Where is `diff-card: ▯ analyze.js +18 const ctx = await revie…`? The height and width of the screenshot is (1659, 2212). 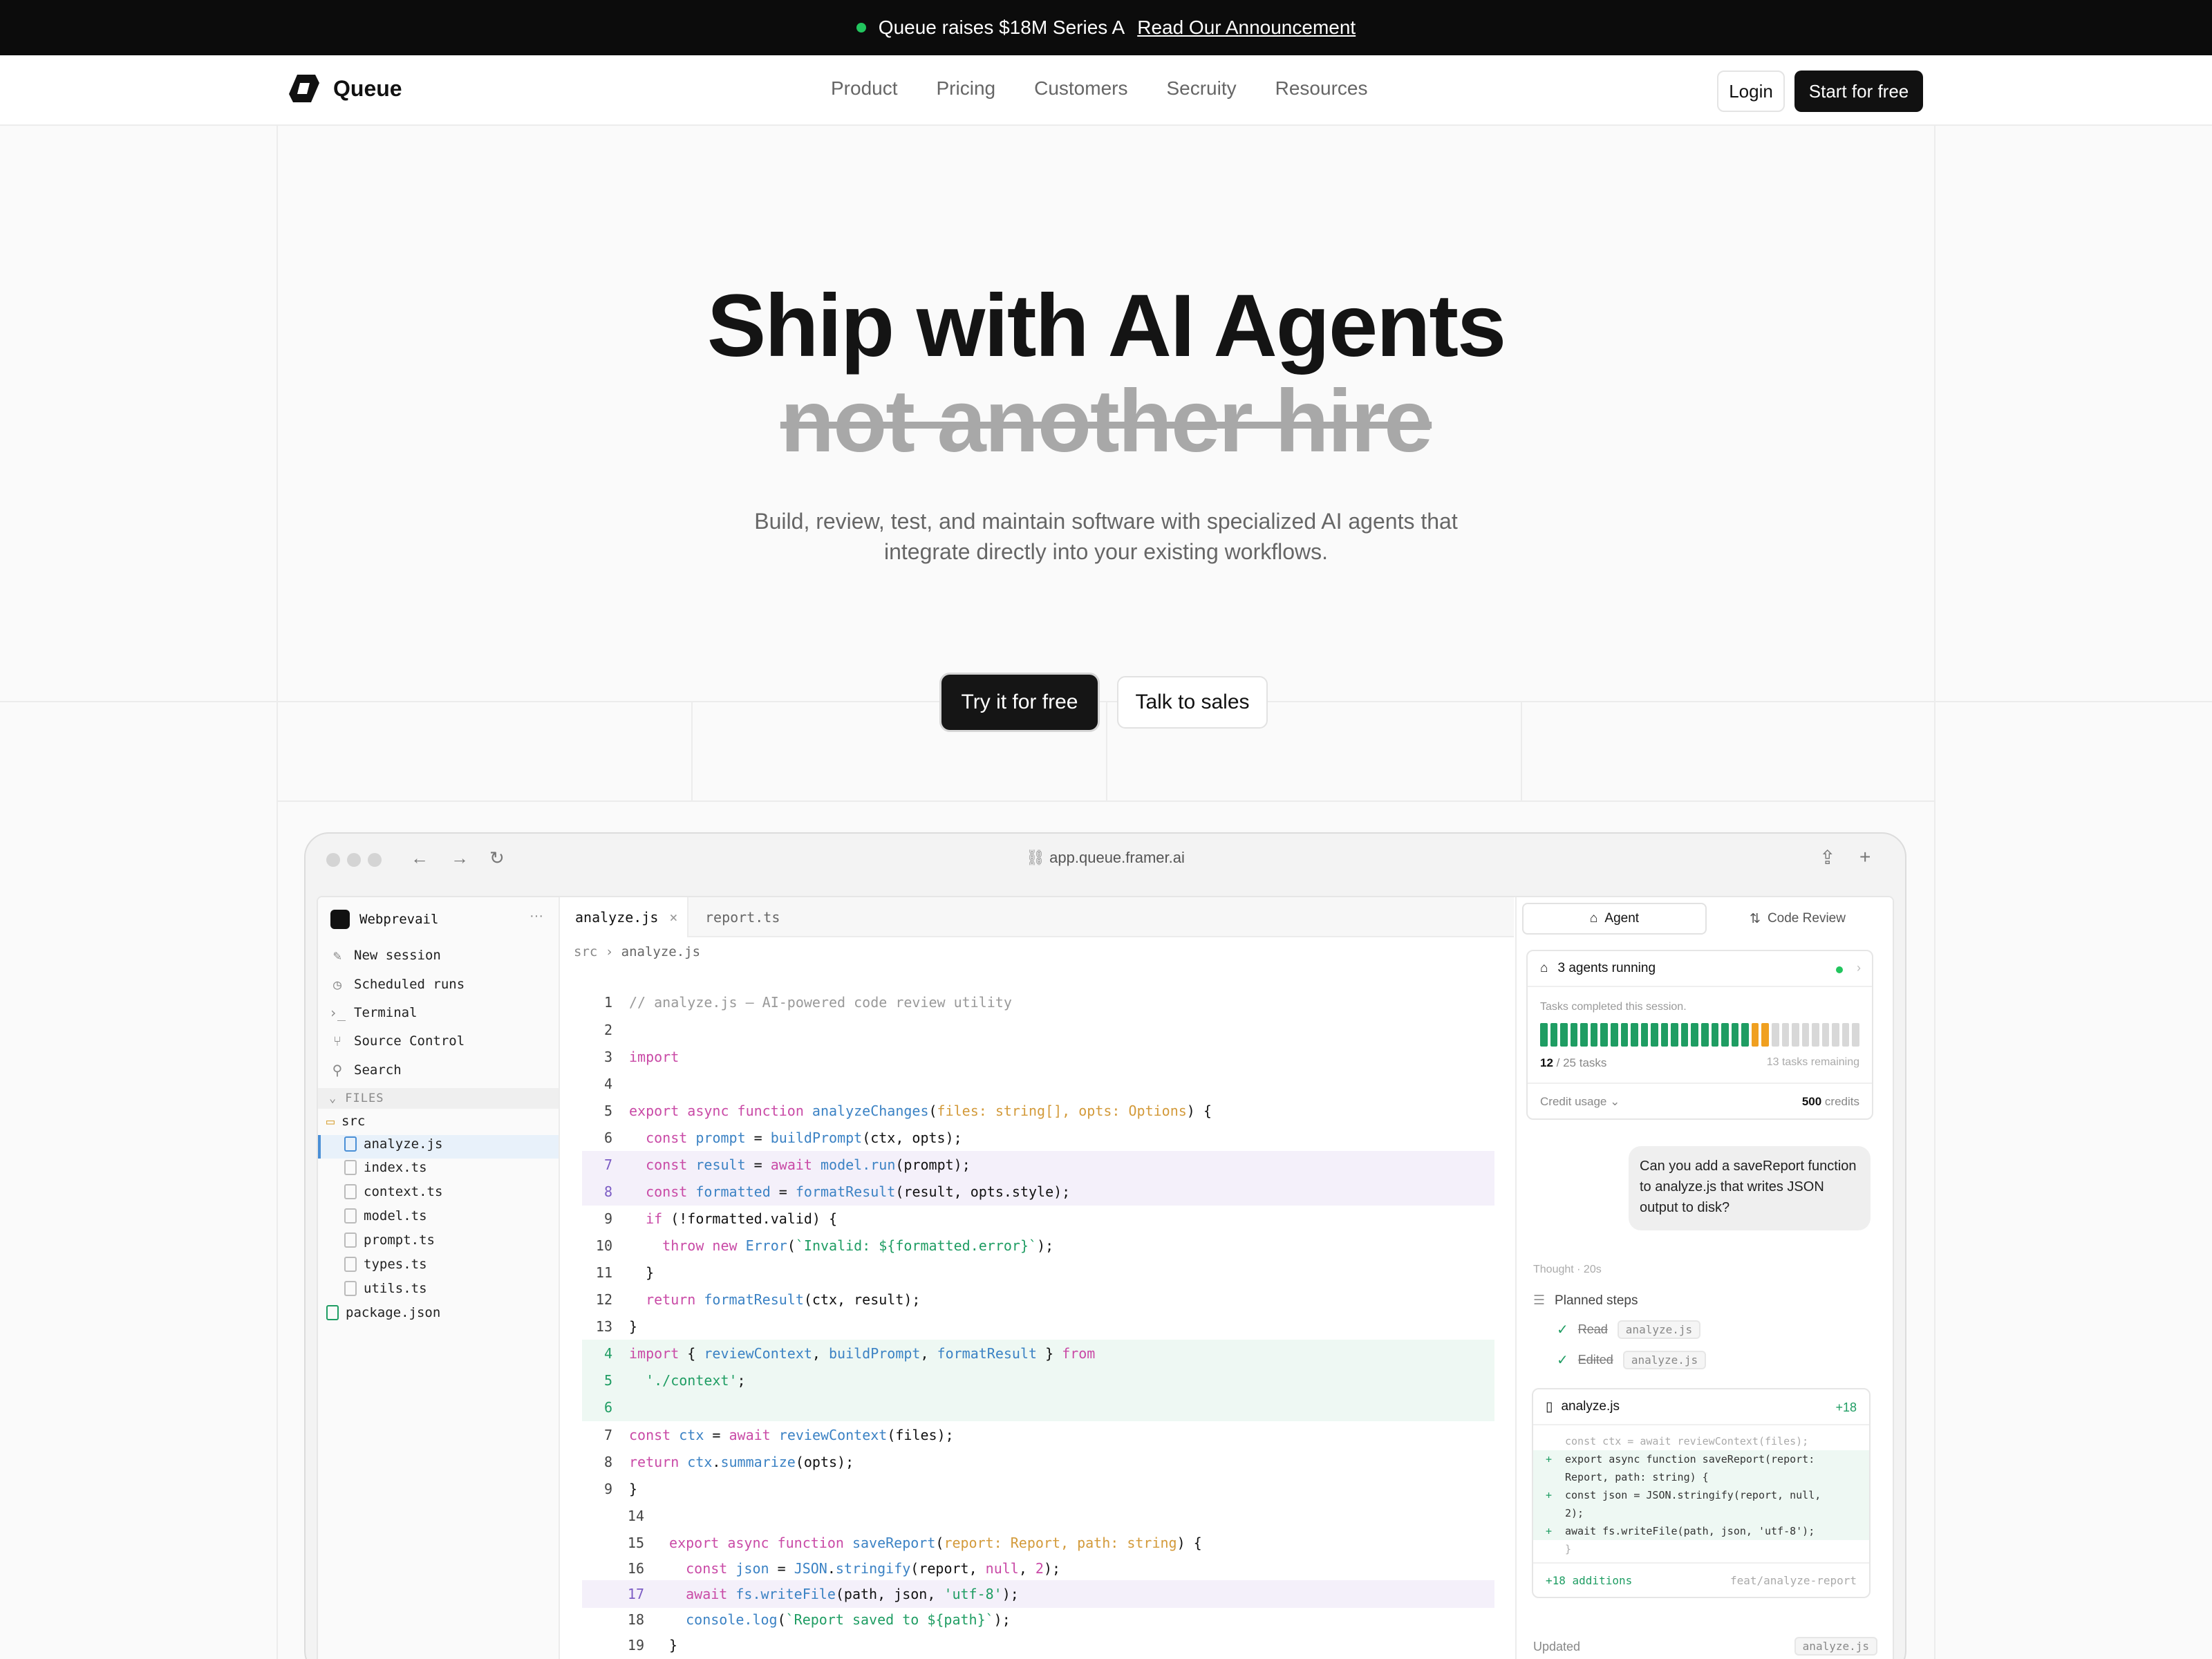
diff-card: ▯ analyze.js +18 const ctx = await revie… is located at coordinates (1701, 1493).